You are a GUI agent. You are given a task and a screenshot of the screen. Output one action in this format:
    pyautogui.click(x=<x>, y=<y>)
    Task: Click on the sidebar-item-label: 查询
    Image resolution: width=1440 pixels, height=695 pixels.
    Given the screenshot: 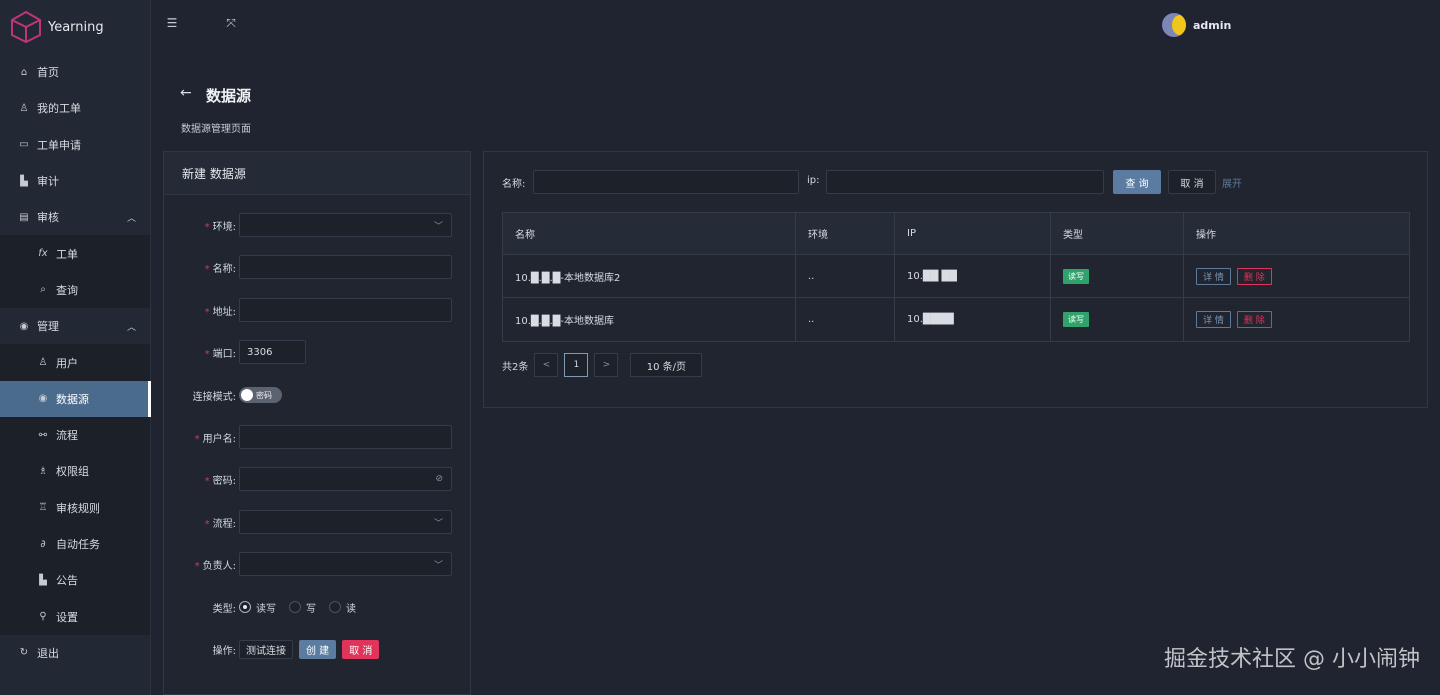 What is the action you would take?
    pyautogui.click(x=67, y=290)
    